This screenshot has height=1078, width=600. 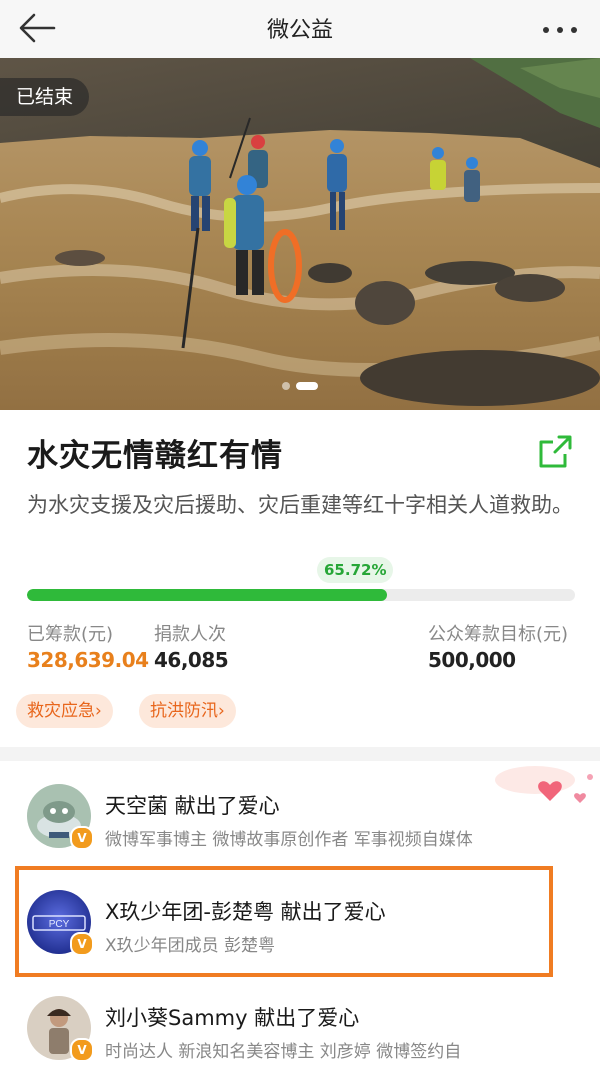 I want to click on project-description: 为水灾支援及灾后援助、灾后重建等红十字相关人道救助。, so click(x=300, y=505).